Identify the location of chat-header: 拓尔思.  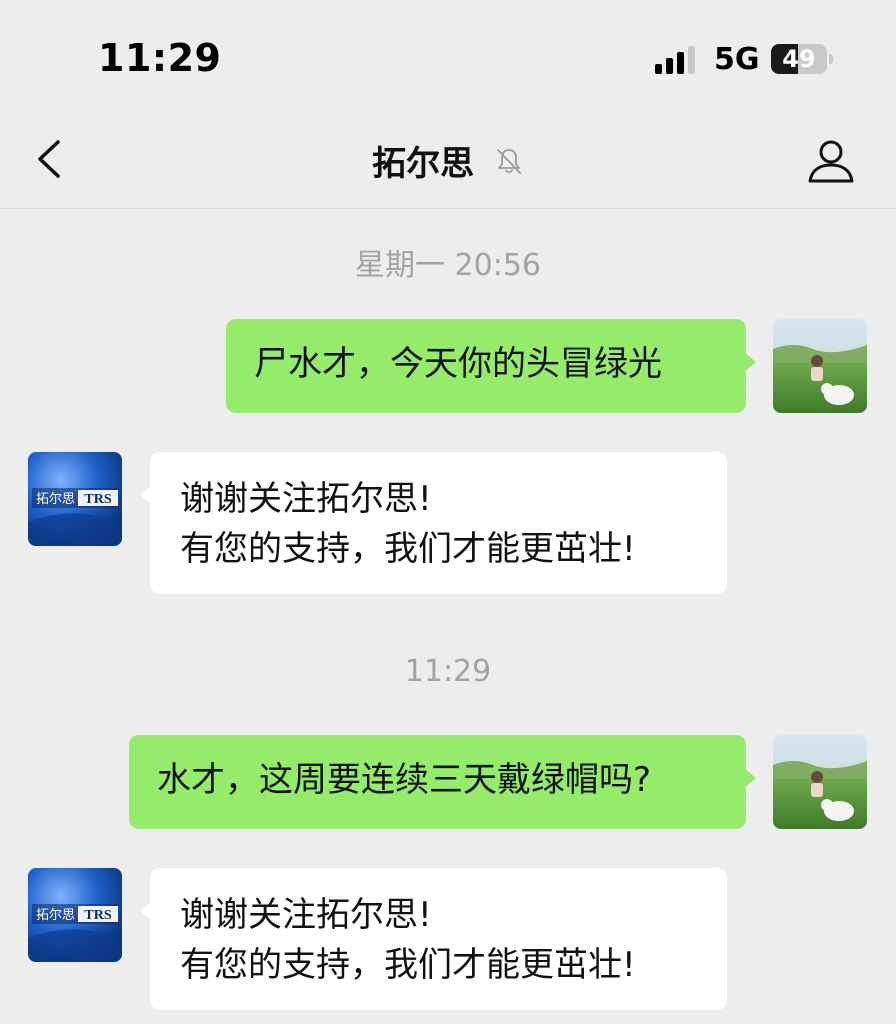
(448, 159).